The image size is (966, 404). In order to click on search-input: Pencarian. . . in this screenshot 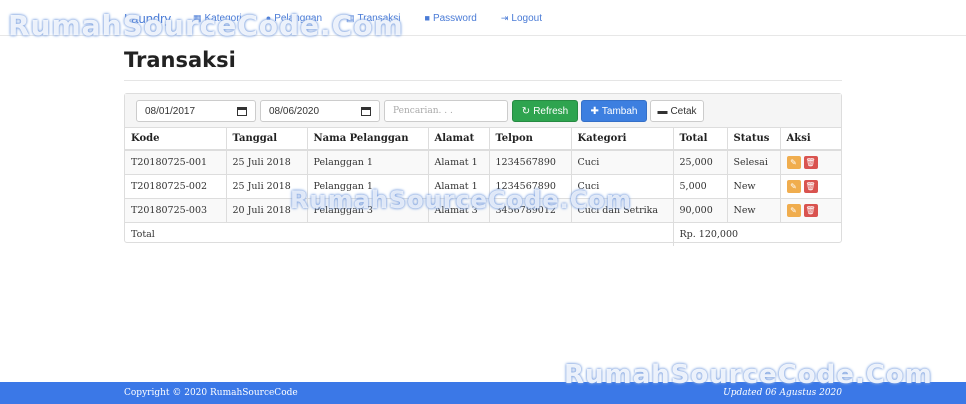, I will do `click(446, 111)`.